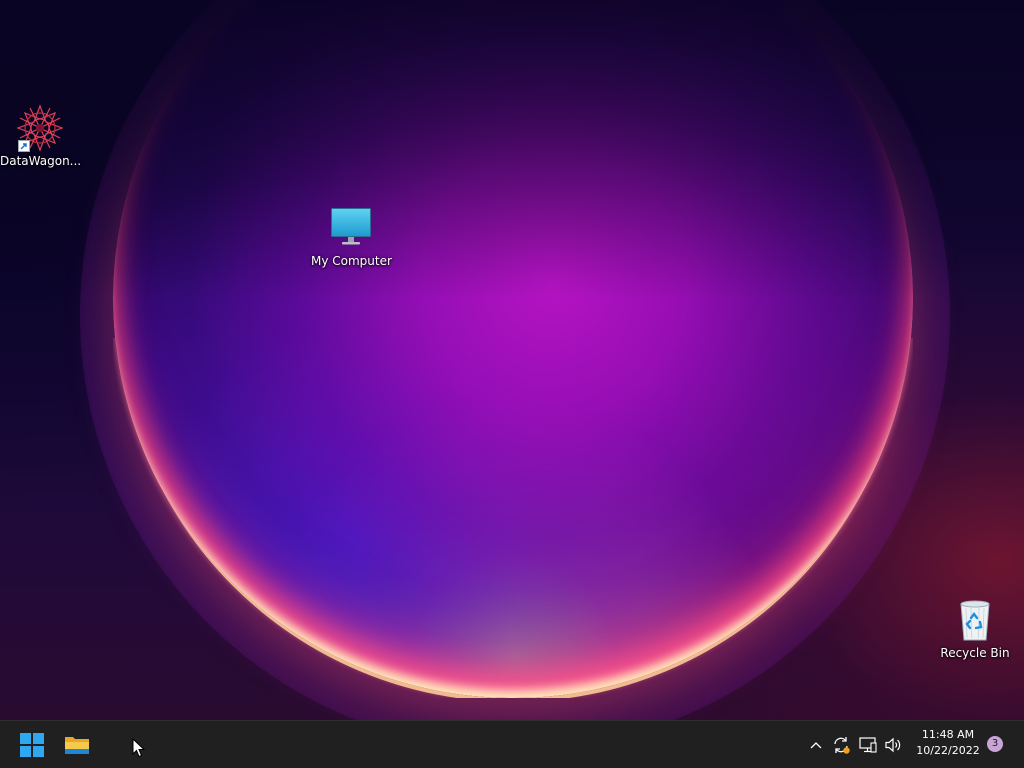 The height and width of the screenshot is (768, 1024). What do you see at coordinates (139, 748) in the screenshot?
I see `mouse-cursor-icon` at bounding box center [139, 748].